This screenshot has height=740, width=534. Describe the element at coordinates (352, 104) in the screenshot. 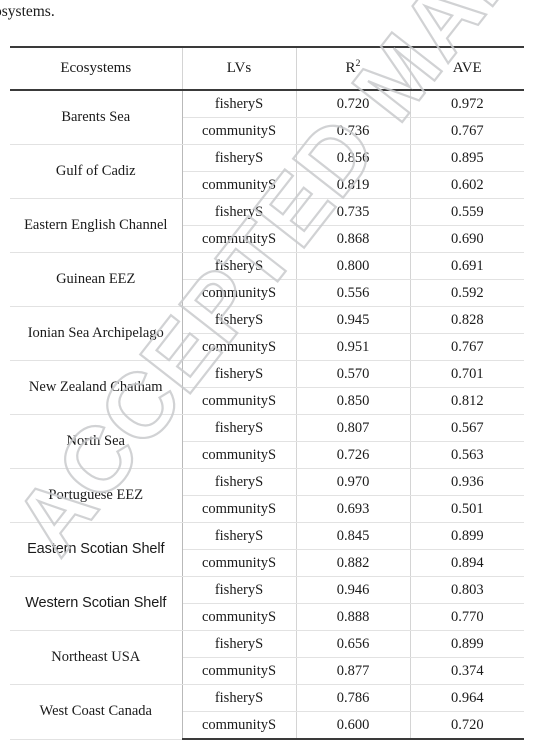

I see `r2-cell: 0.720` at that location.